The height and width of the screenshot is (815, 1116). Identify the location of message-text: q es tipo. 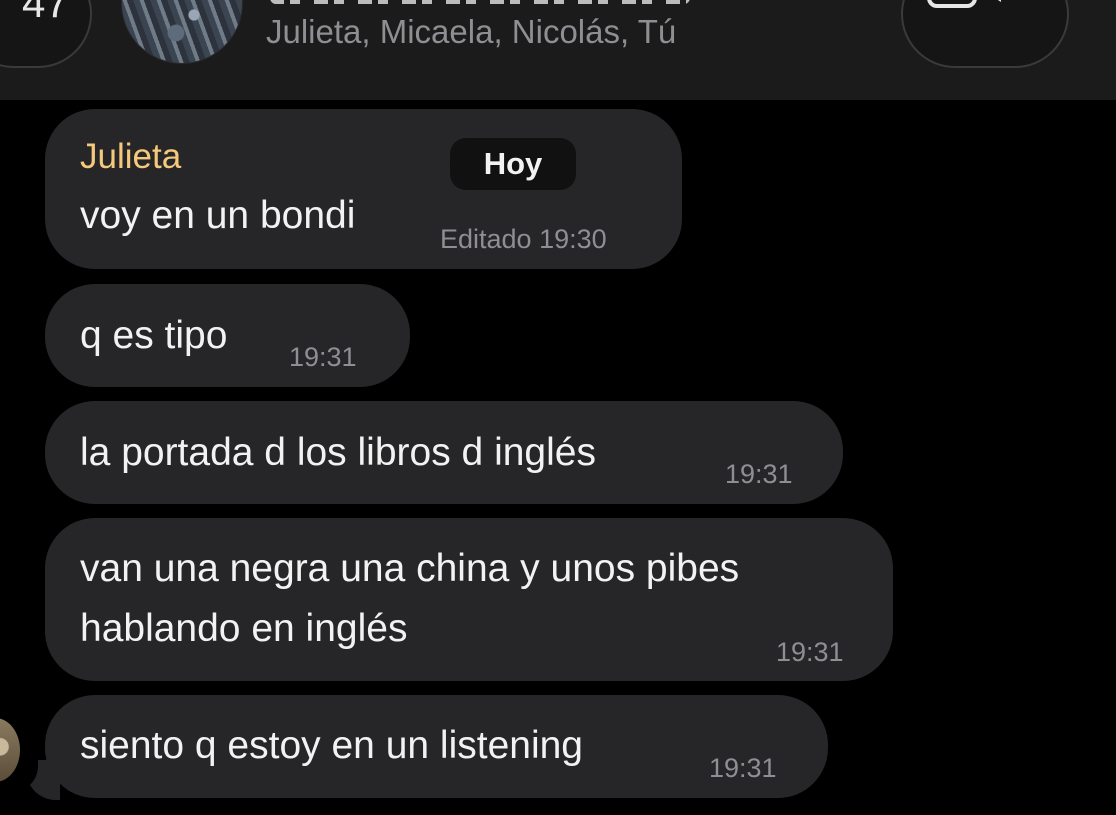
(154, 335).